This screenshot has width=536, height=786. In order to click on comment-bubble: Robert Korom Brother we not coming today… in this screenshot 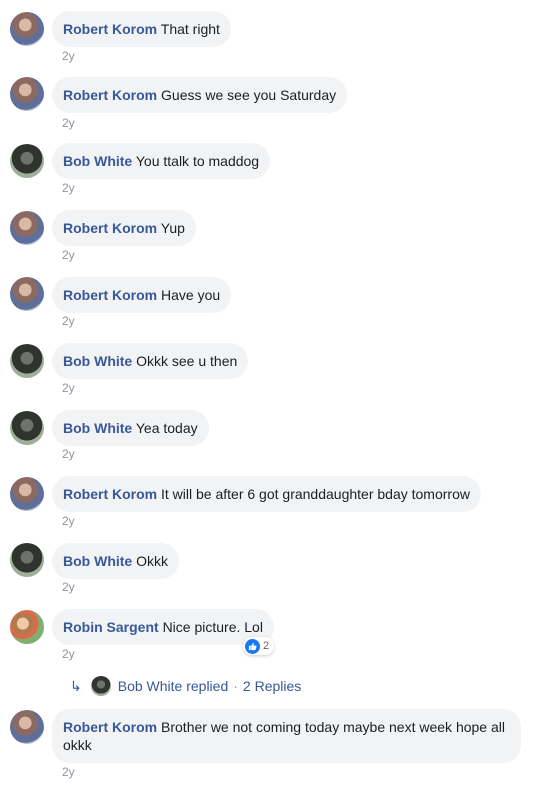, I will do `click(286, 736)`.